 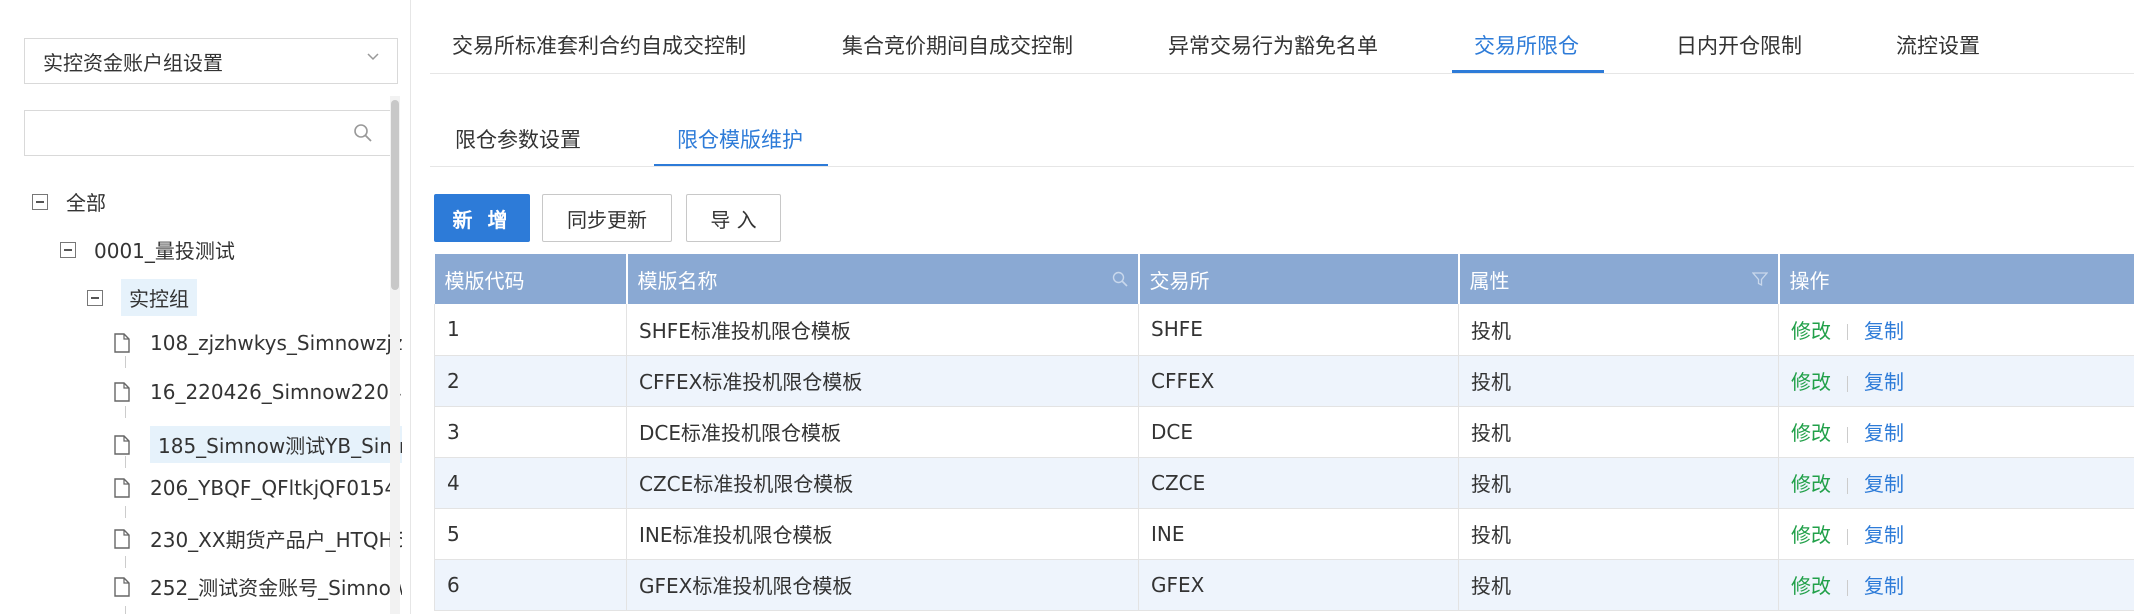 What do you see at coordinates (882, 432) in the screenshot?
I see `cell-name: DCE标准投机限仓模板` at bounding box center [882, 432].